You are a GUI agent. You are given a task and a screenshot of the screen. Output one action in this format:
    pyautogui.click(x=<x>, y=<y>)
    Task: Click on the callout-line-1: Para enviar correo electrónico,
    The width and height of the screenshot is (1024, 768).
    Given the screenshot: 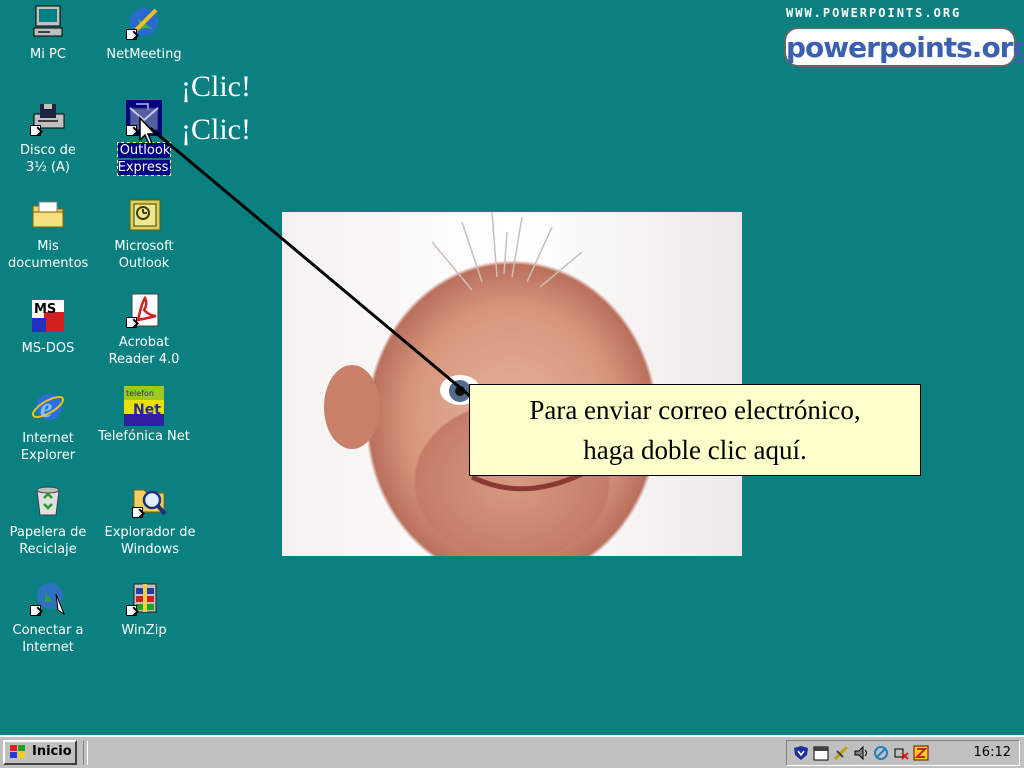 What is the action you would take?
    pyautogui.click(x=695, y=410)
    